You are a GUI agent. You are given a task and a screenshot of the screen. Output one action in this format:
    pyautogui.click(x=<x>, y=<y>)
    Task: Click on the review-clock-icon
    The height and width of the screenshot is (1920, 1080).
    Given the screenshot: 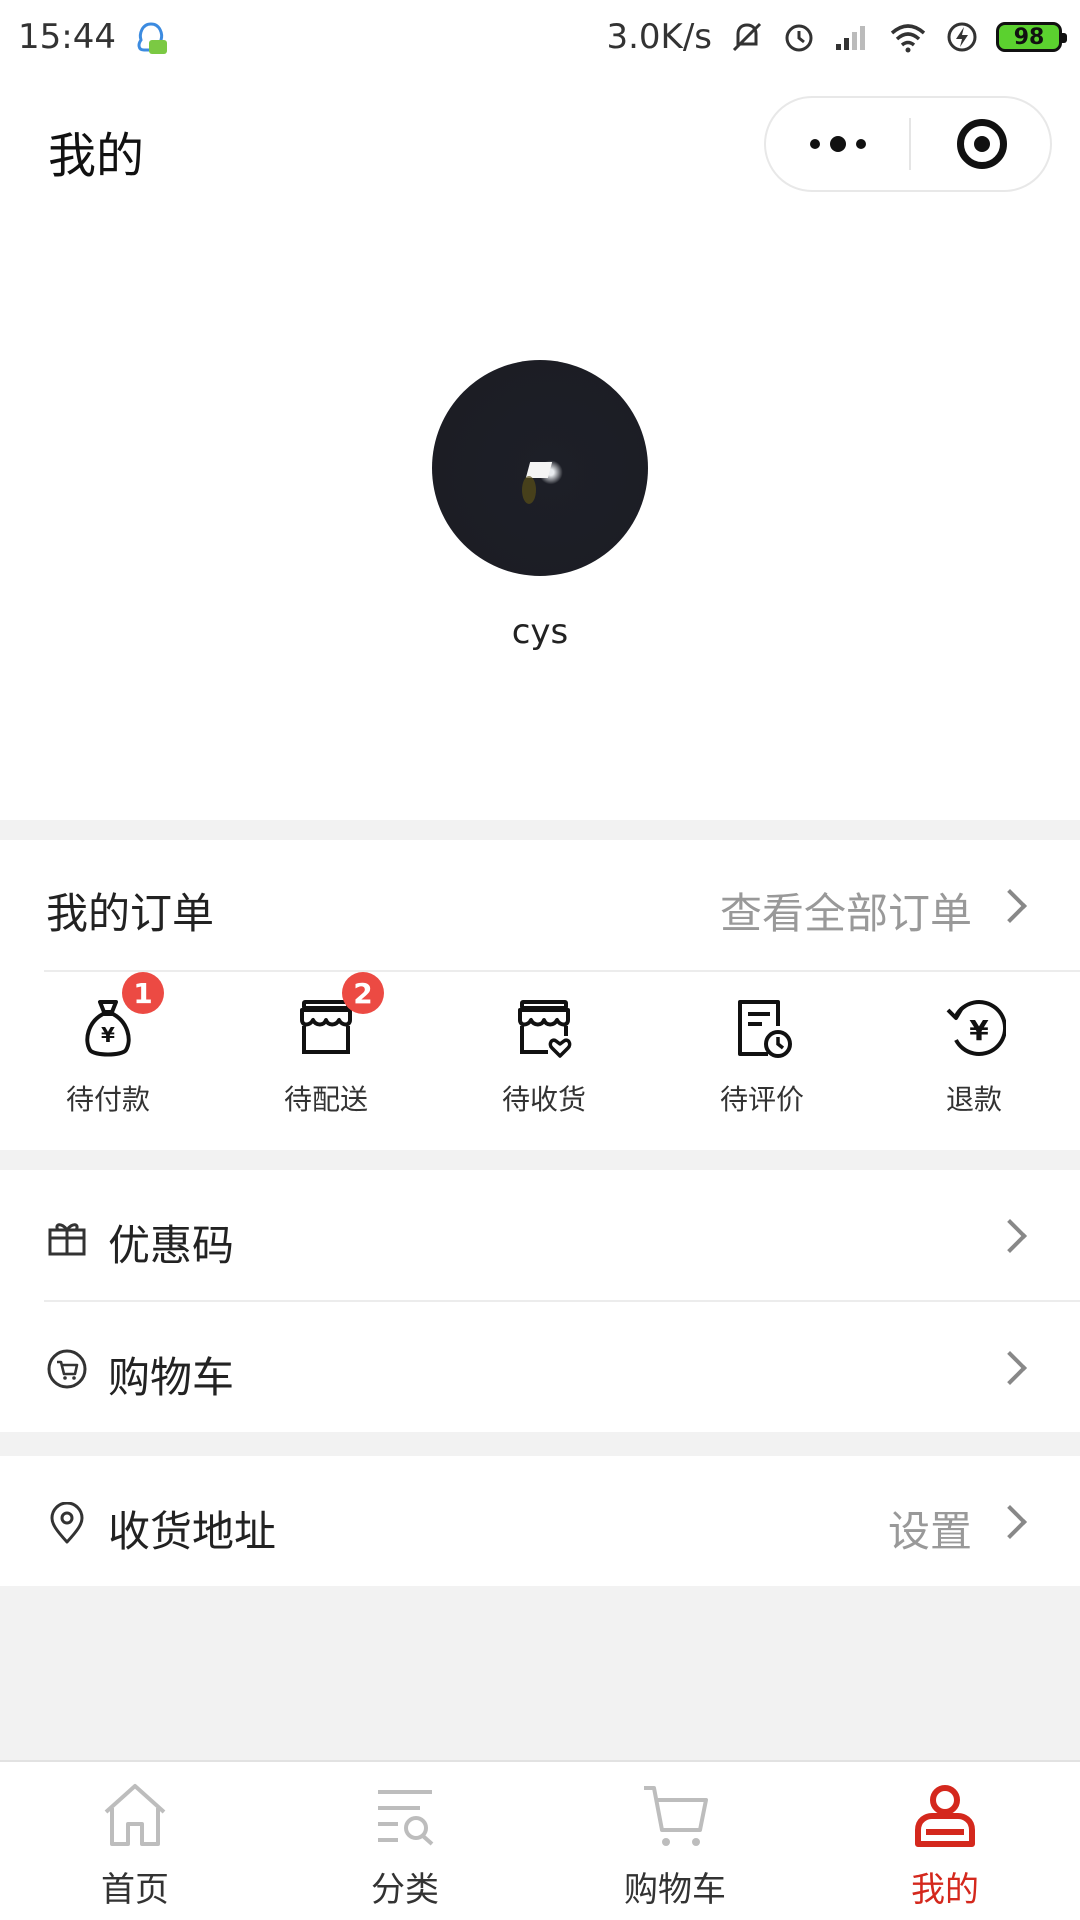 What is the action you would take?
    pyautogui.click(x=765, y=1029)
    